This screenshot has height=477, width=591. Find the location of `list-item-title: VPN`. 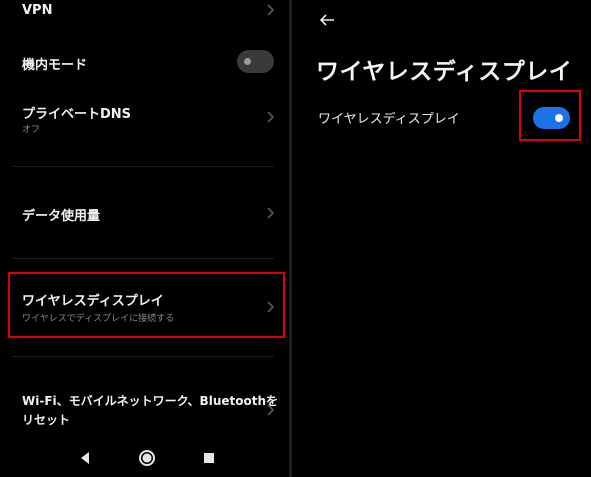

list-item-title: VPN is located at coordinates (37, 10).